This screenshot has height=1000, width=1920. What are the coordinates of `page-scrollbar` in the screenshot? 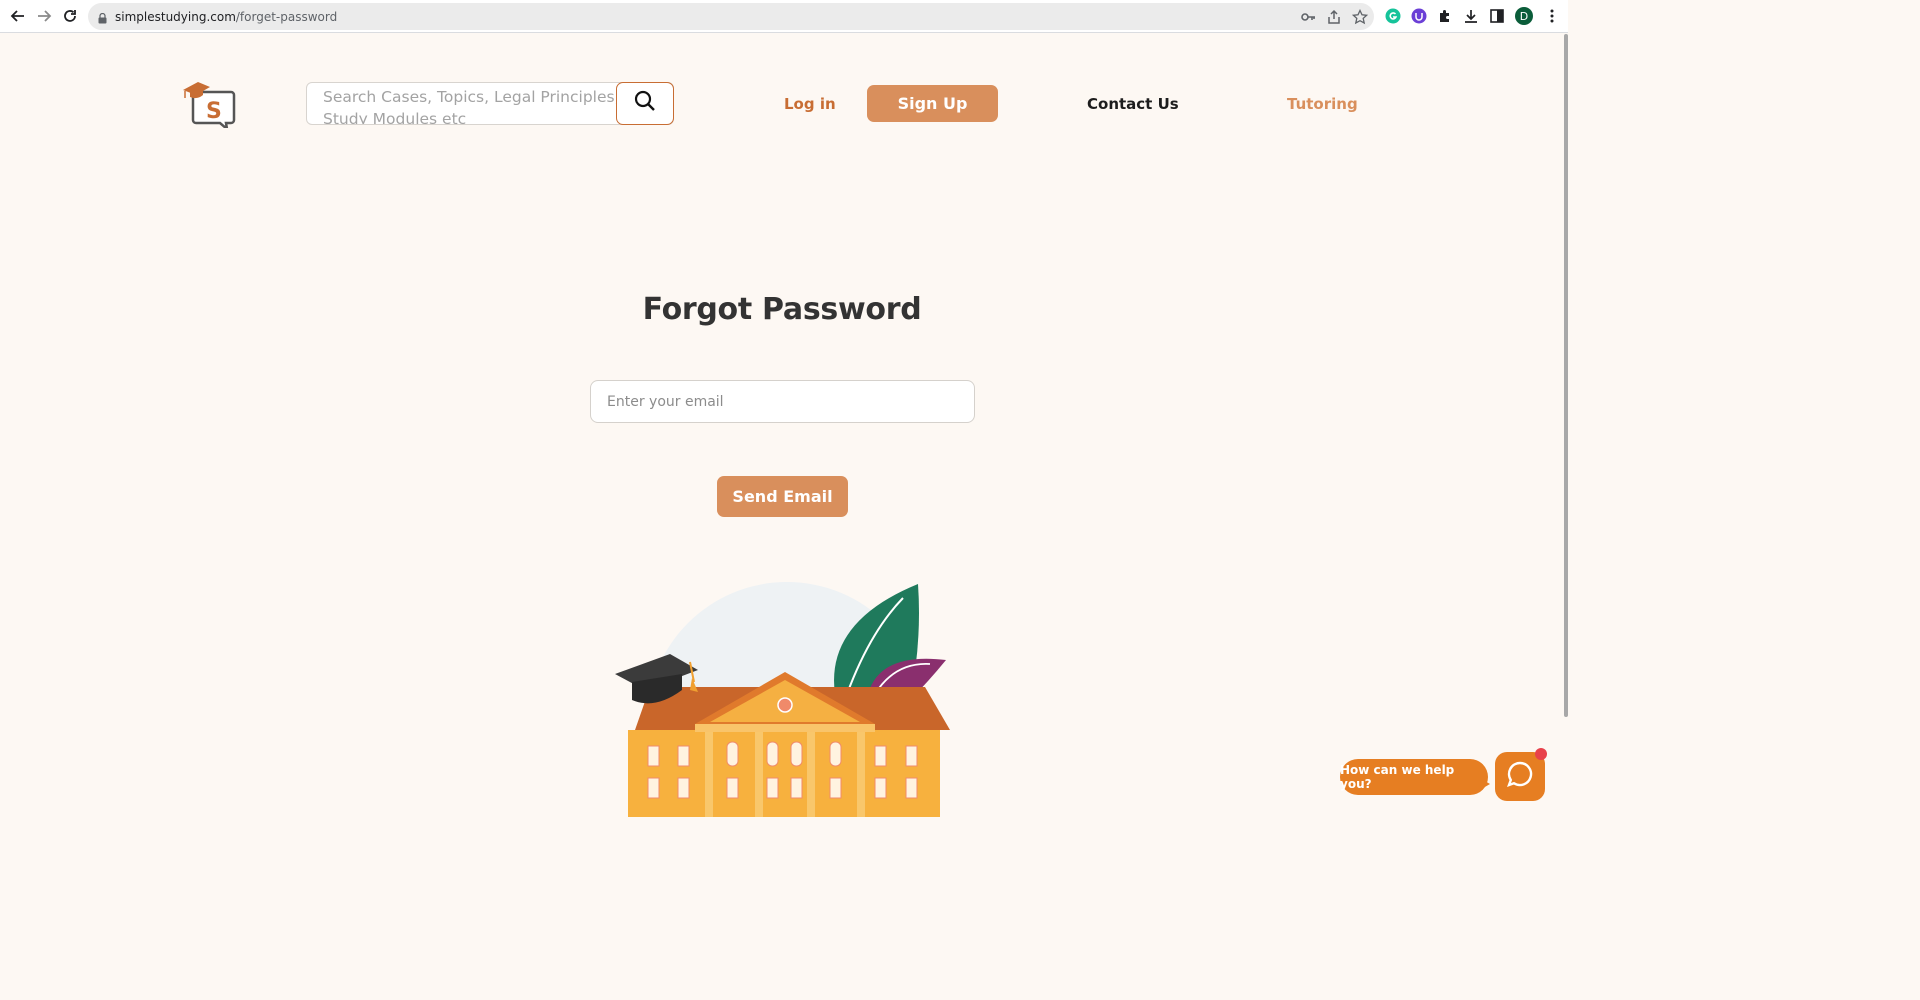 It's located at (1566, 375).